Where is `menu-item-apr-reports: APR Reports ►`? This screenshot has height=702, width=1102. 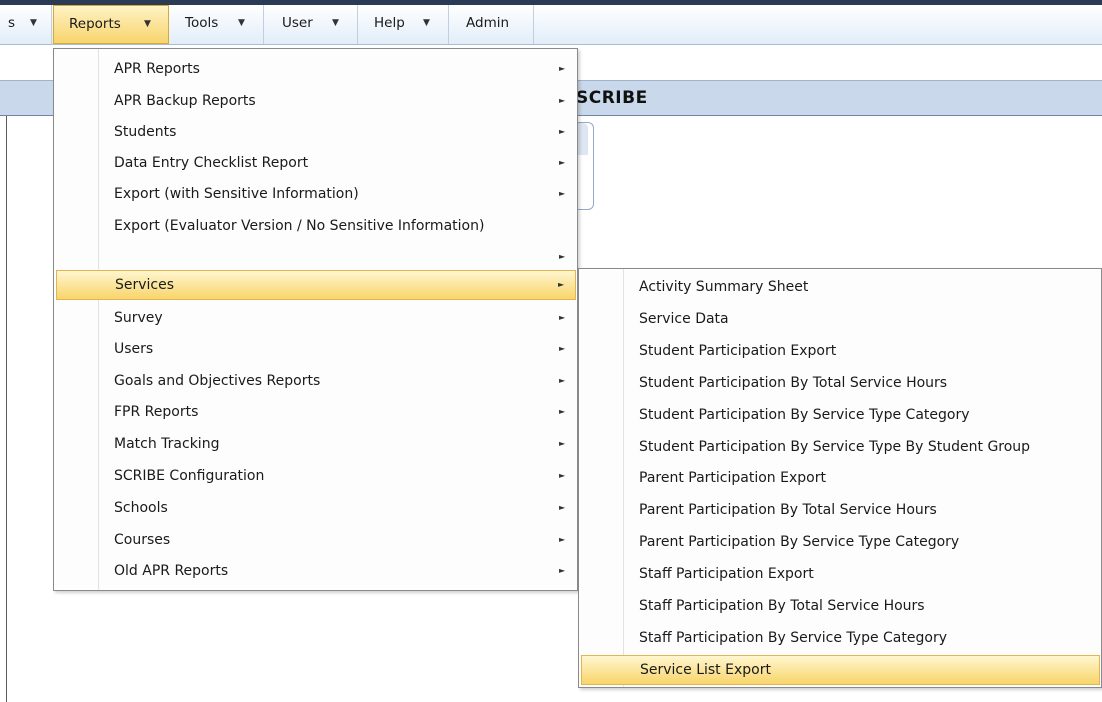 menu-item-apr-reports: APR Reports ► is located at coordinates (315, 69).